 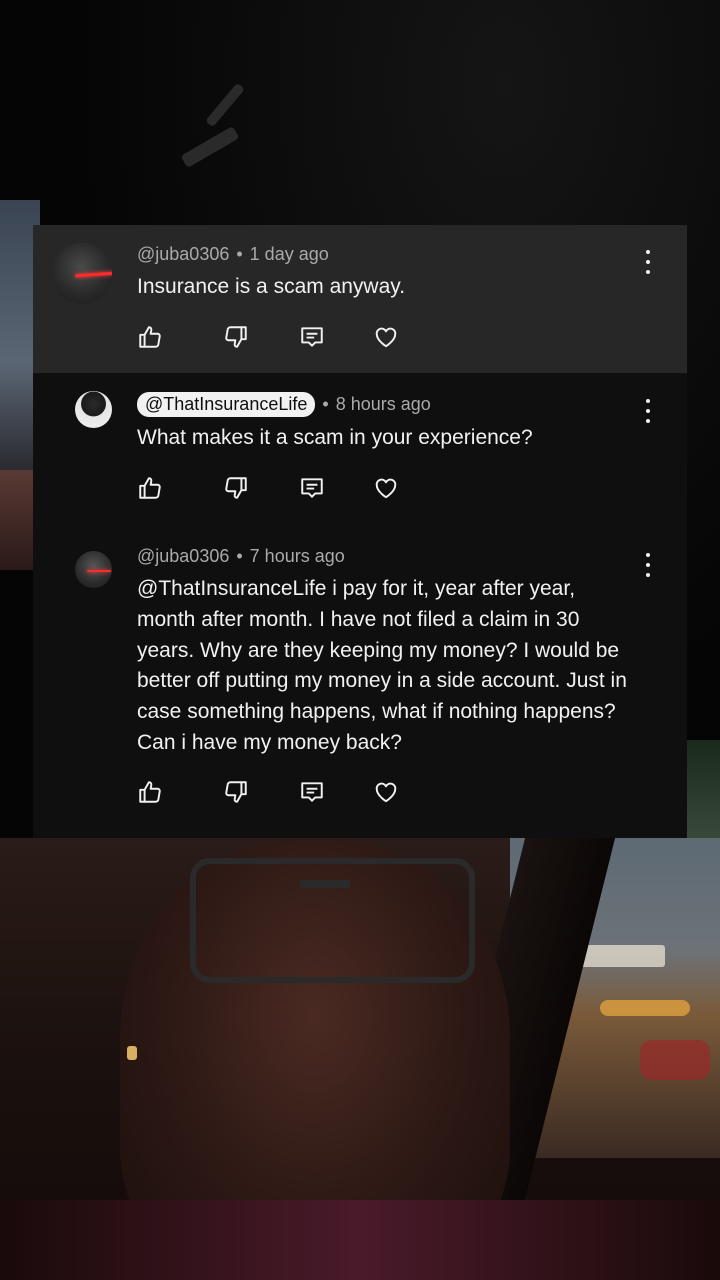 I want to click on comment-meta: @ThatInsuranceLife • 8 hours ago, so click(x=284, y=404).